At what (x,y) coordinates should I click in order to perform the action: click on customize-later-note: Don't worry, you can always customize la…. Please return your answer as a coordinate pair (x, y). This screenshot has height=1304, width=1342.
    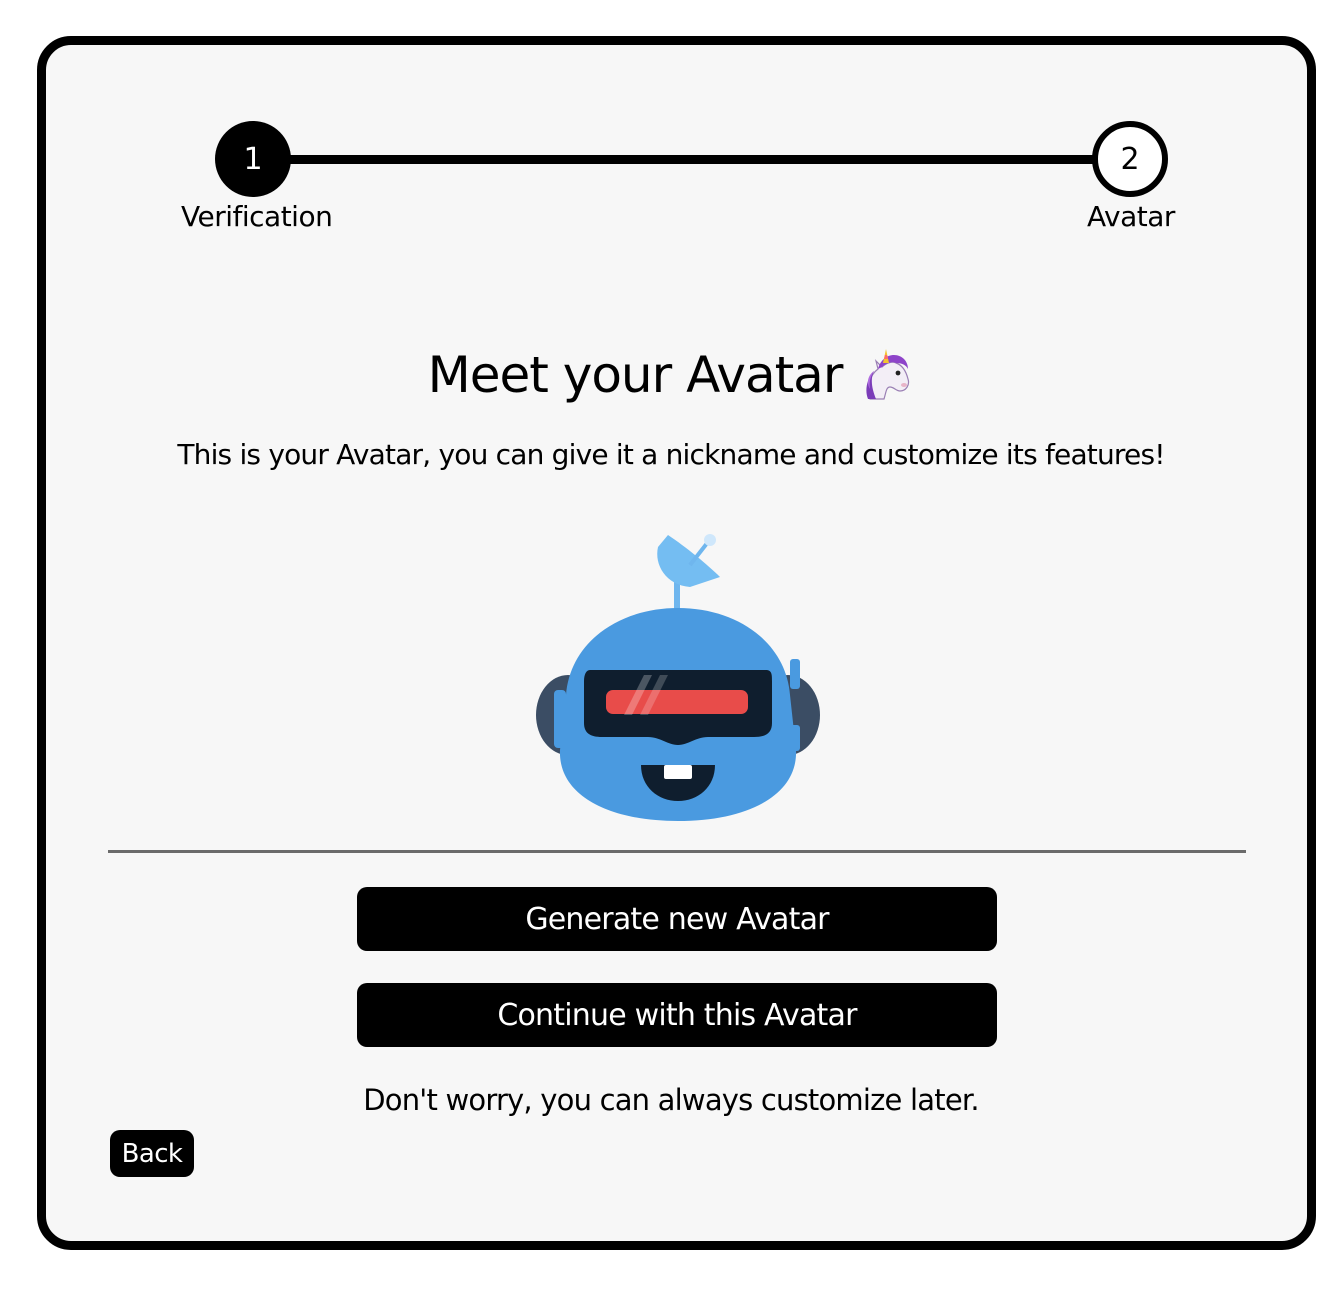
    Looking at the image, I should click on (671, 1100).